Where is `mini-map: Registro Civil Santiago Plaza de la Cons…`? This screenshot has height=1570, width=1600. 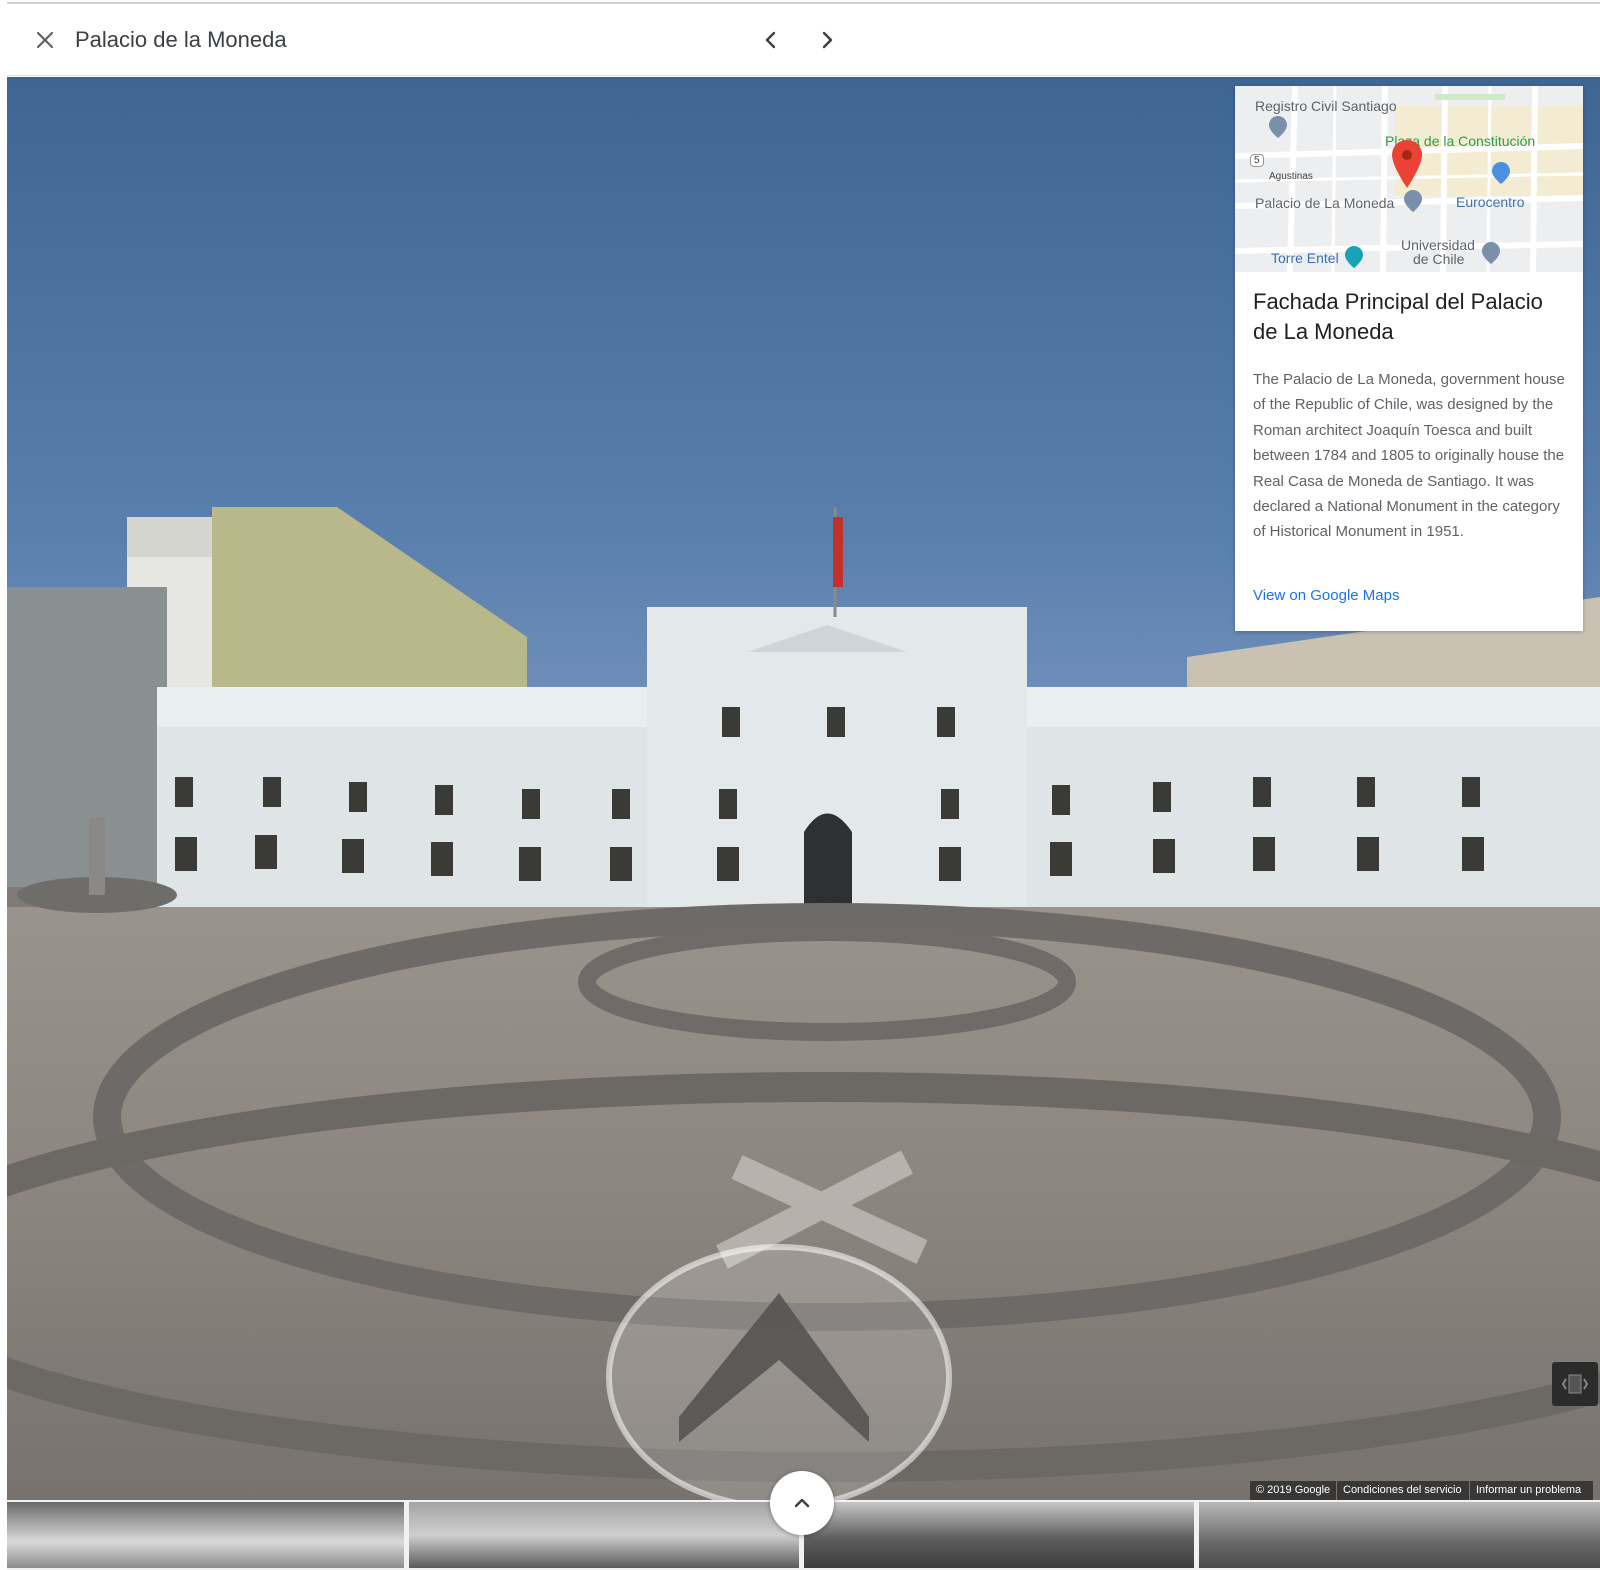 mini-map: Registro Civil Santiago Plaza de la Cons… is located at coordinates (1409, 179).